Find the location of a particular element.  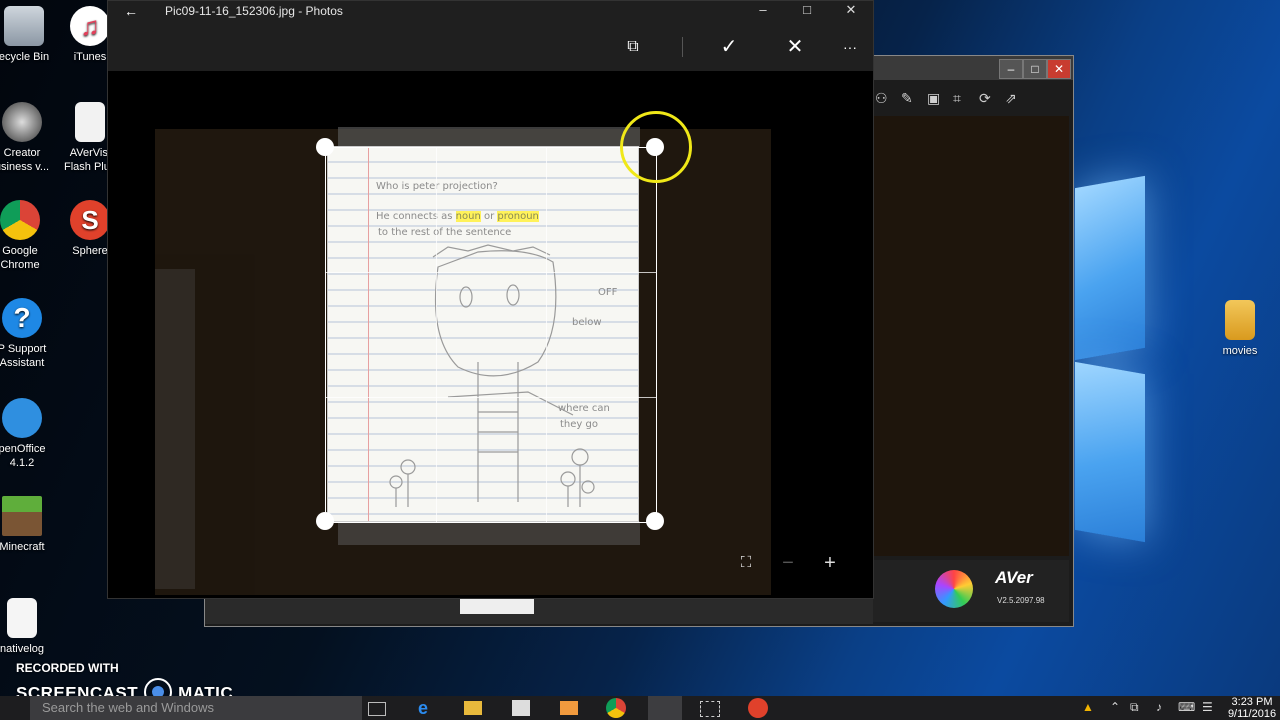

network-icon: ⧉ is located at coordinates (1134, 707).